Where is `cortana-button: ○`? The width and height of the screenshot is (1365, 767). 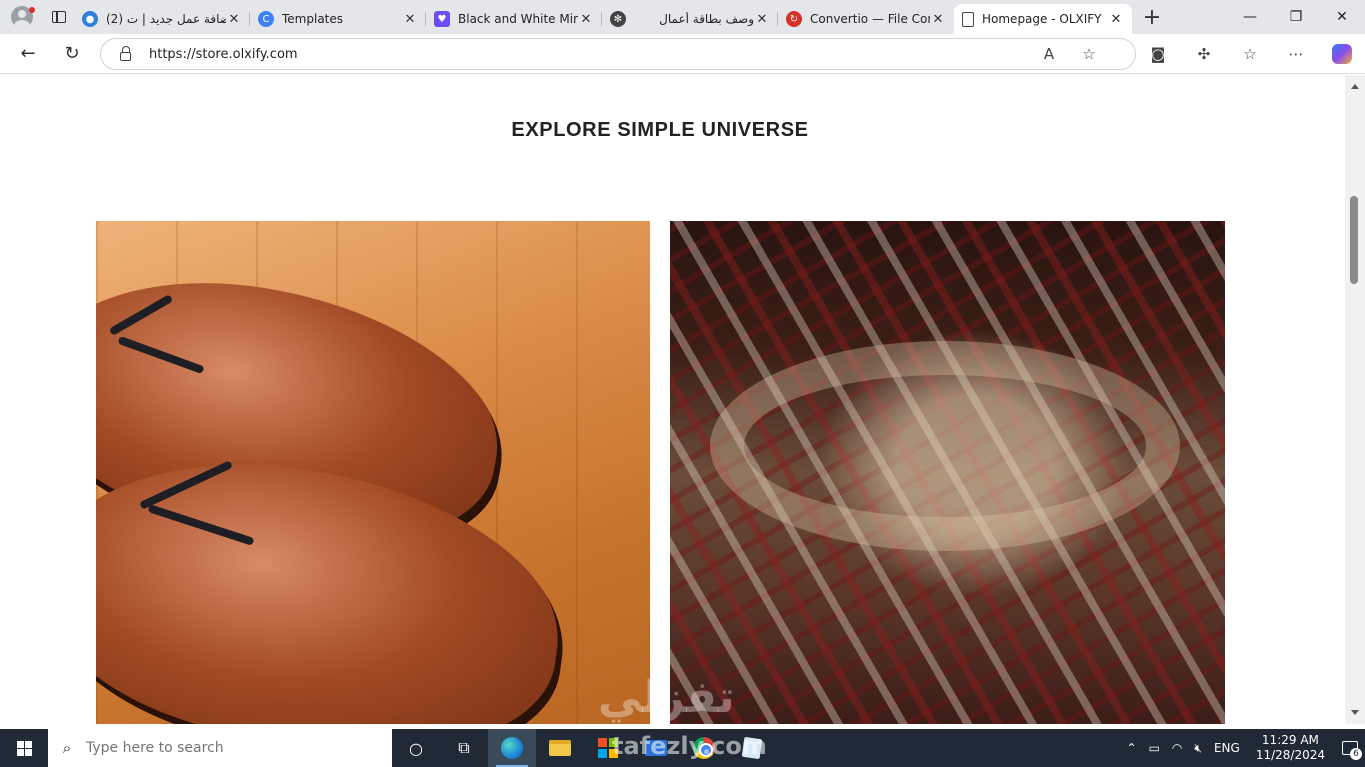
cortana-button: ○ is located at coordinates (416, 748).